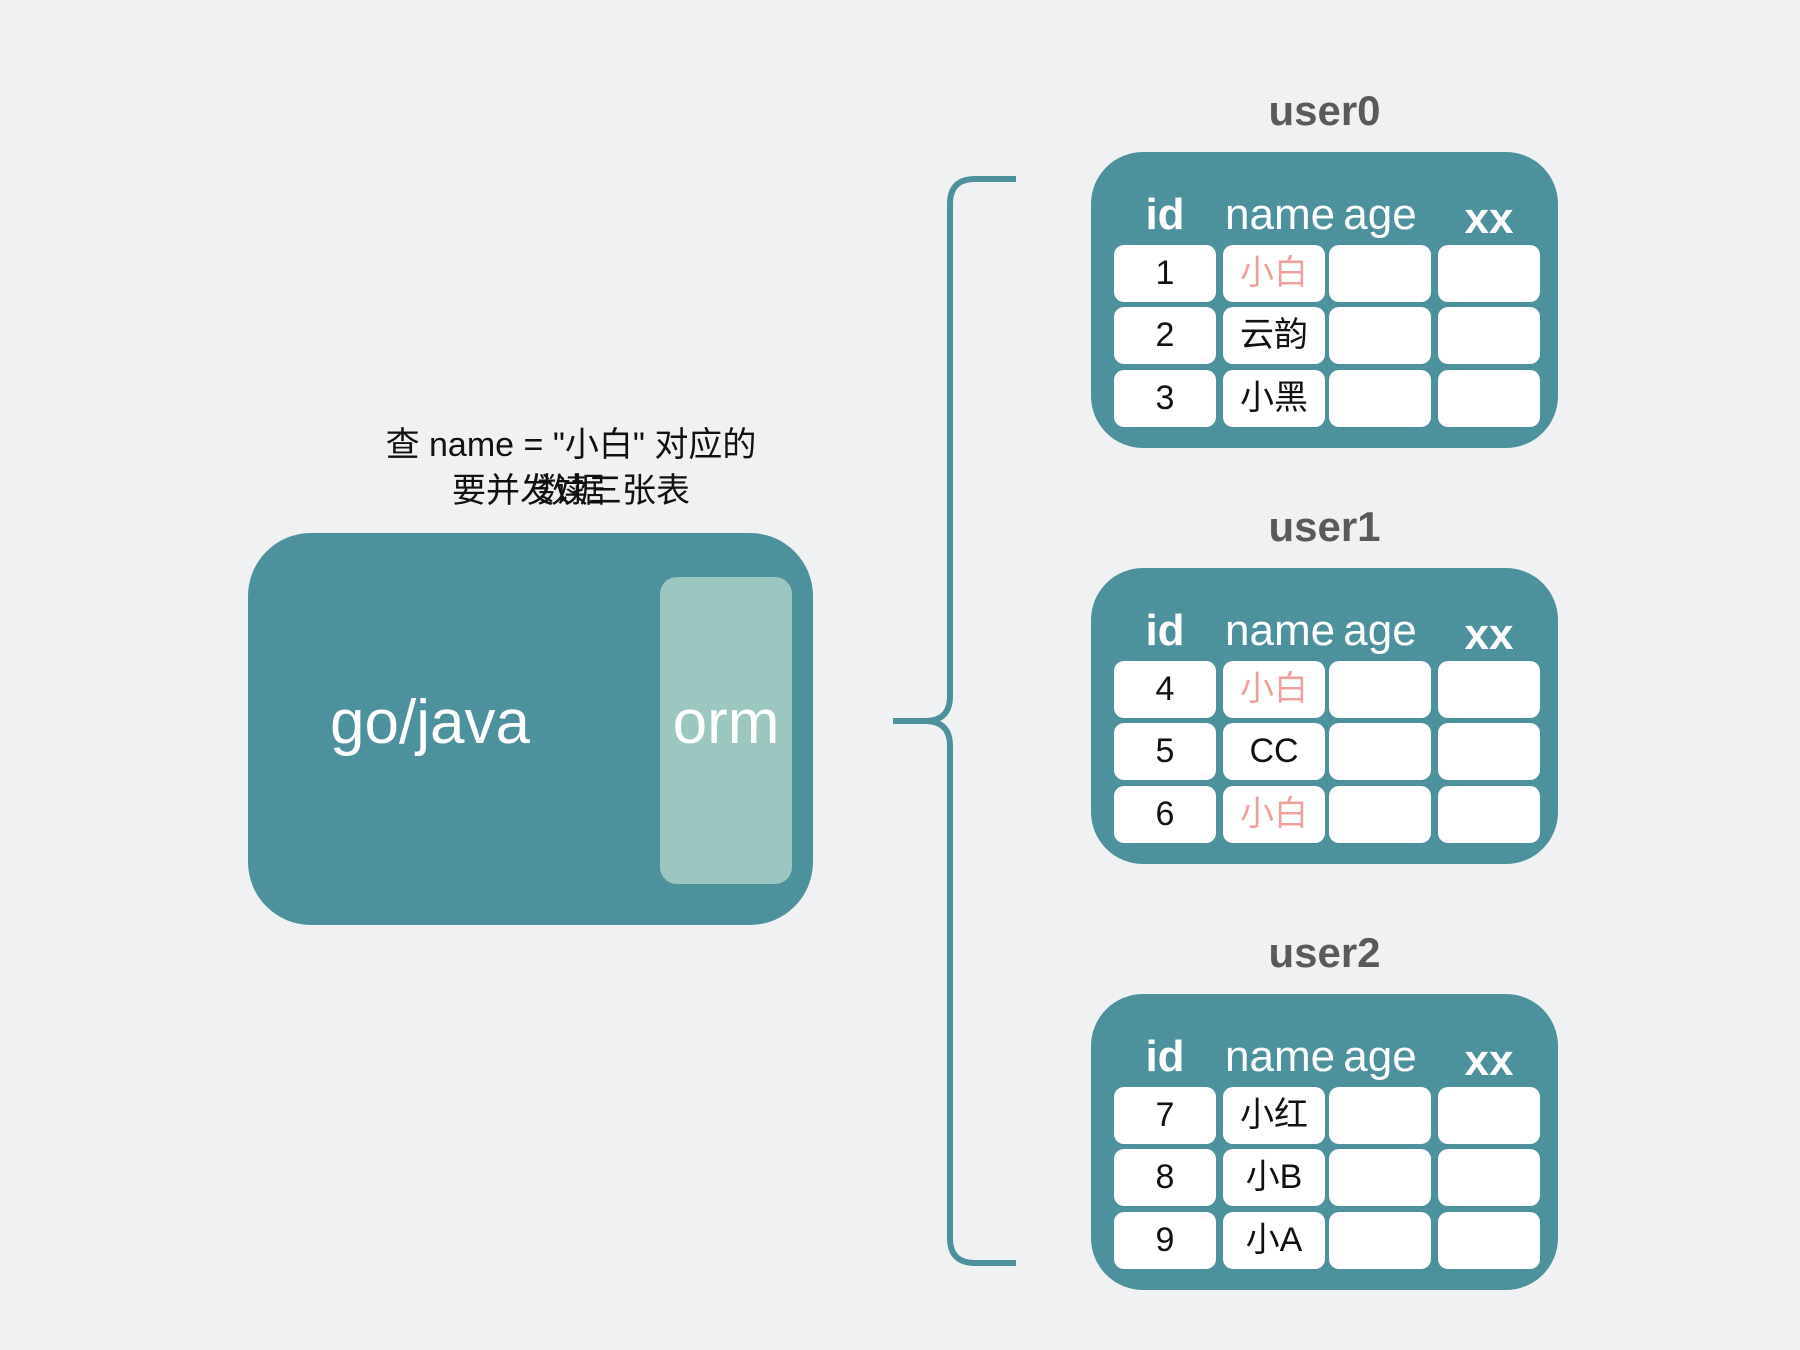 This screenshot has height=1350, width=1800. I want to click on table-user1: id name age xx 4 小白 5 CC 6 小白, so click(1324, 716).